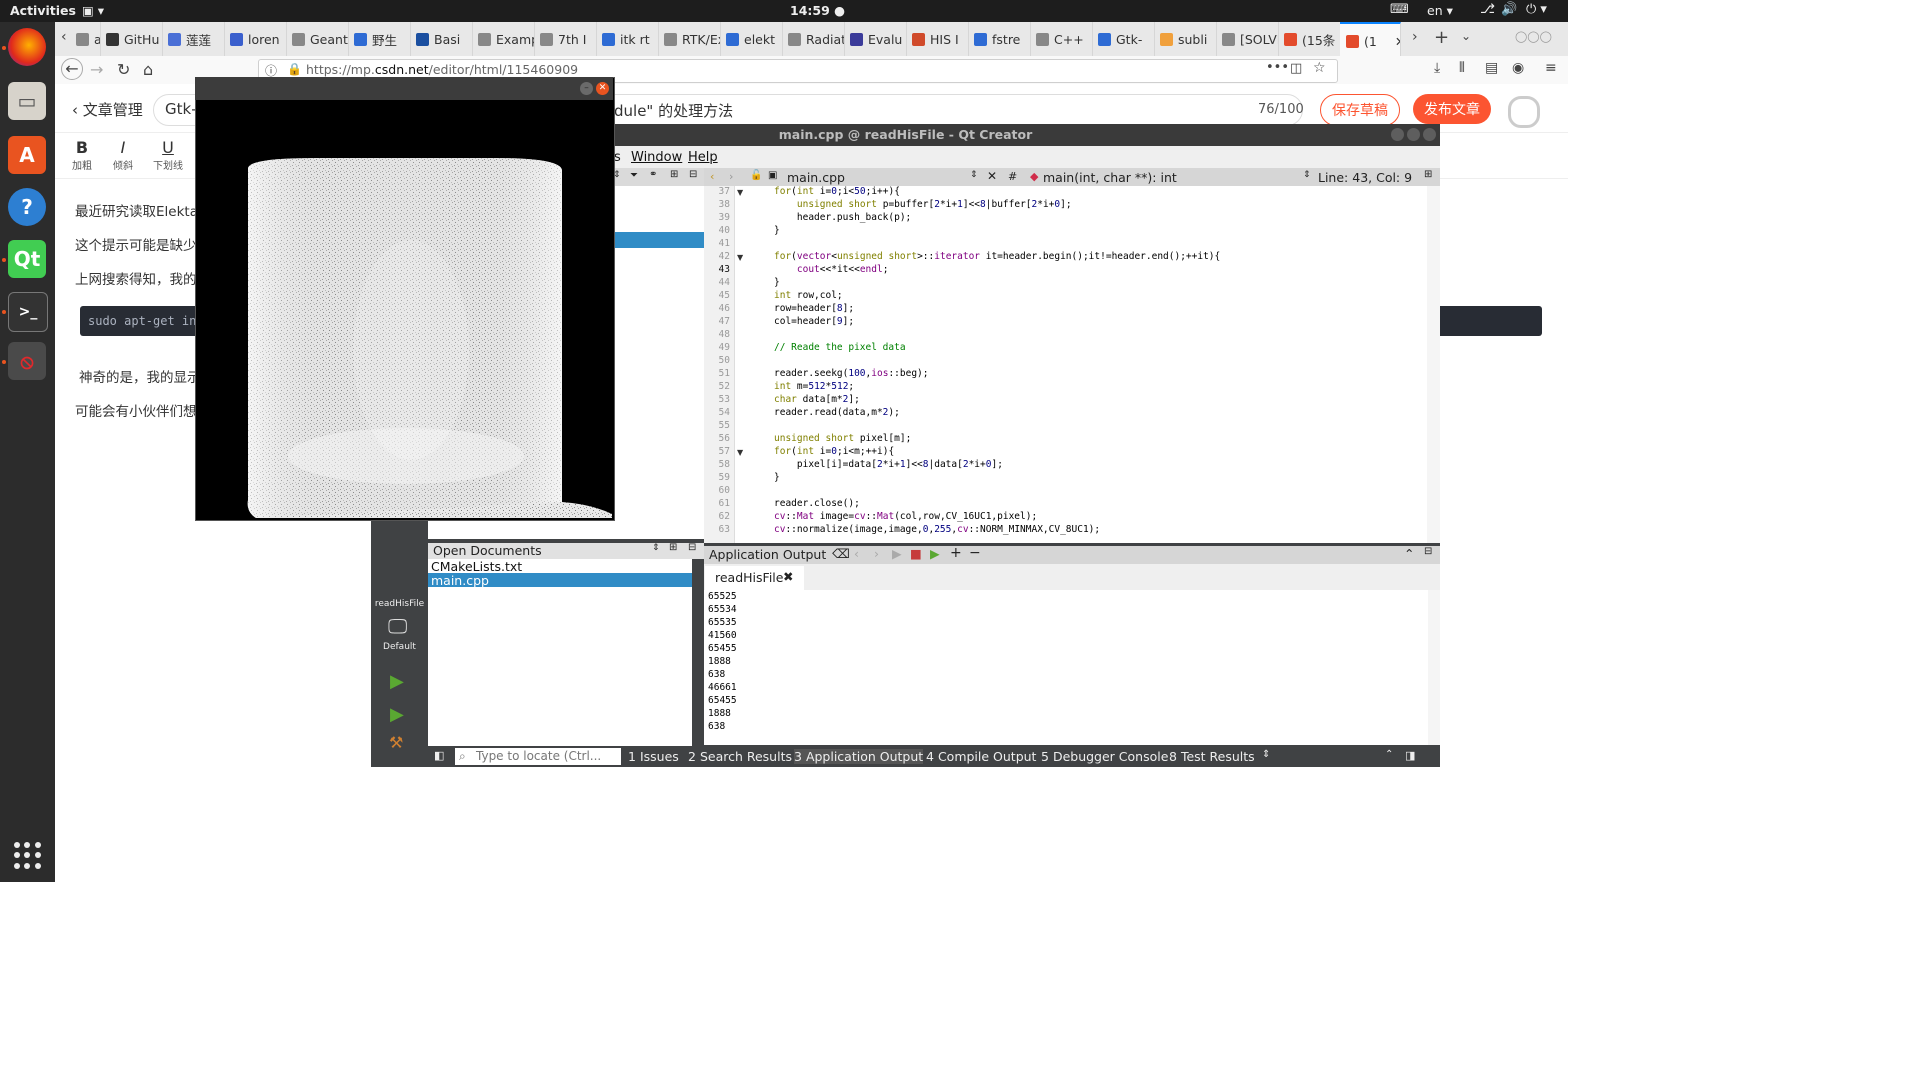 Image resolution: width=1920 pixels, height=1080 pixels. What do you see at coordinates (1081, 364) in the screenshot?
I see `code-editor` at bounding box center [1081, 364].